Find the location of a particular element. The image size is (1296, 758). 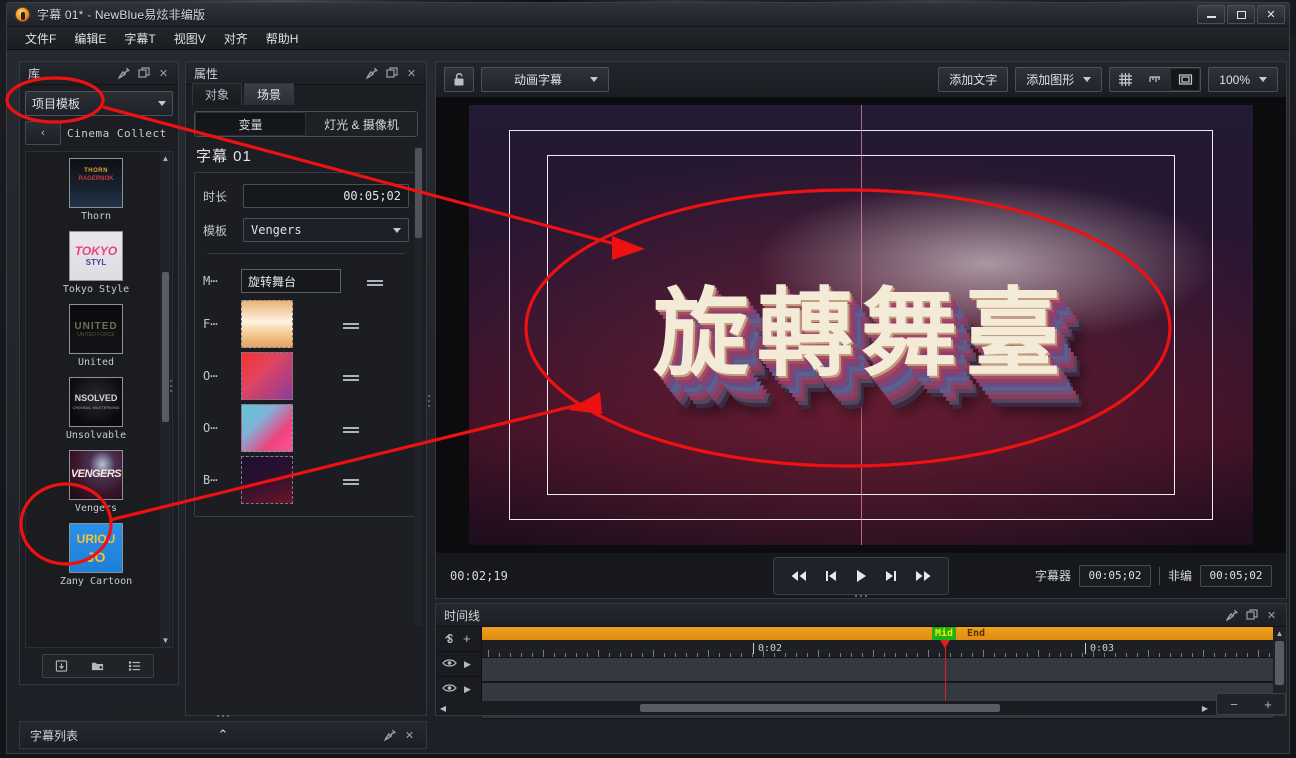

zoom-out-button: − is located at coordinates (1234, 704).